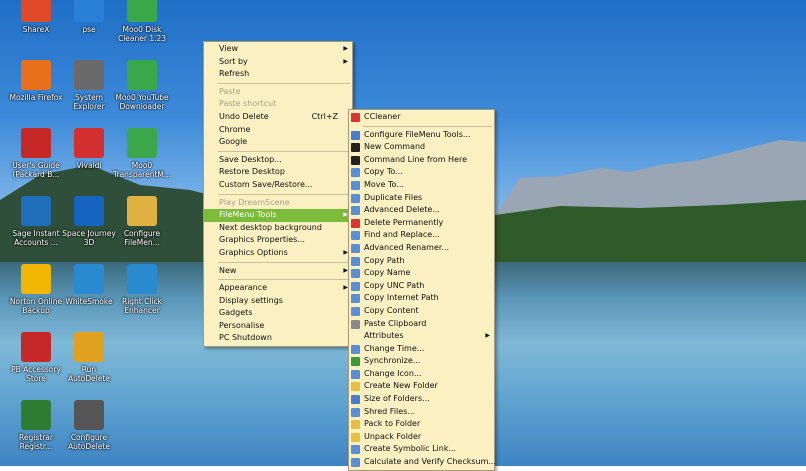 Image resolution: width=806 pixels, height=471 pixels. I want to click on menu-item-label: Google, so click(233, 142).